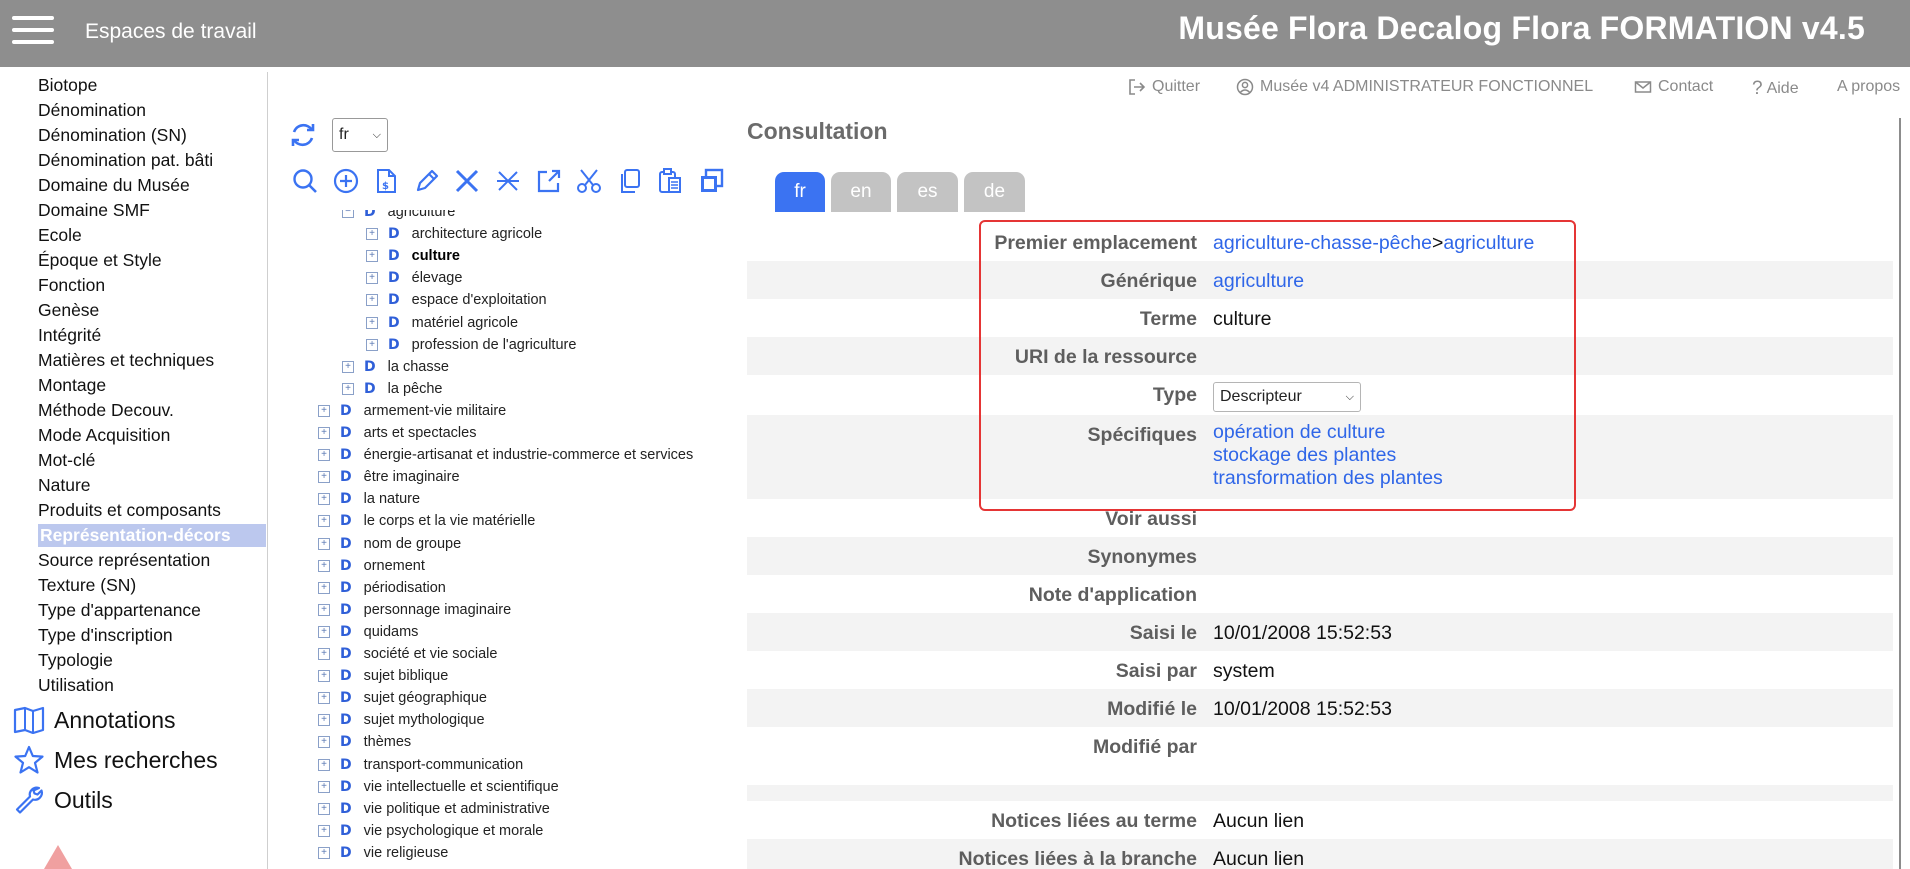 The width and height of the screenshot is (1910, 869). I want to click on tree-node-label: personnage imaginaire, so click(438, 610).